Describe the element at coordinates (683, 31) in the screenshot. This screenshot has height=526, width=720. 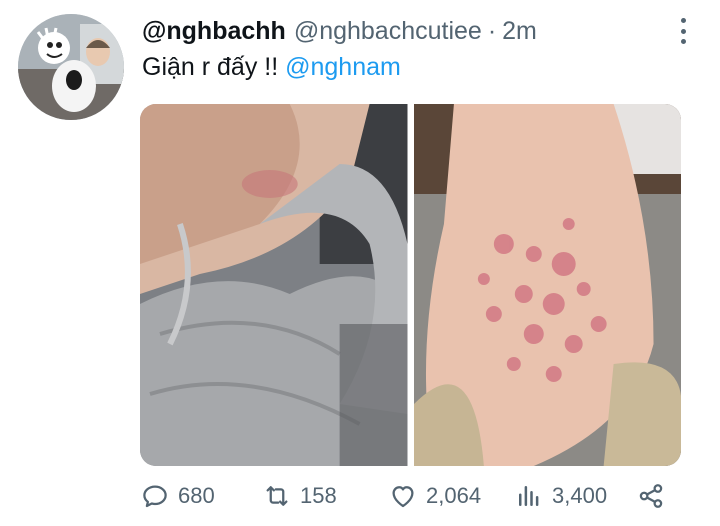
I see `more-icon` at that location.